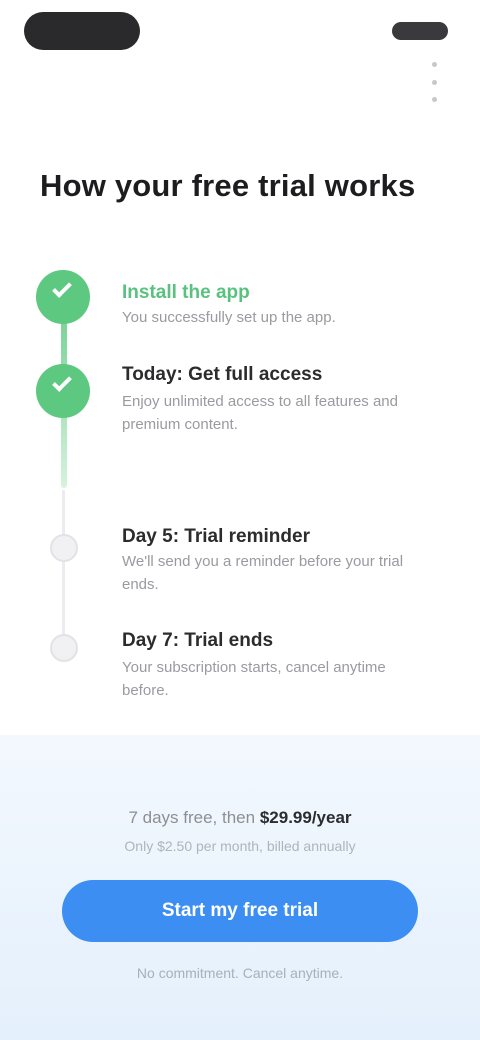  I want to click on pricing-prefix: 7 days free, then, so click(194, 817).